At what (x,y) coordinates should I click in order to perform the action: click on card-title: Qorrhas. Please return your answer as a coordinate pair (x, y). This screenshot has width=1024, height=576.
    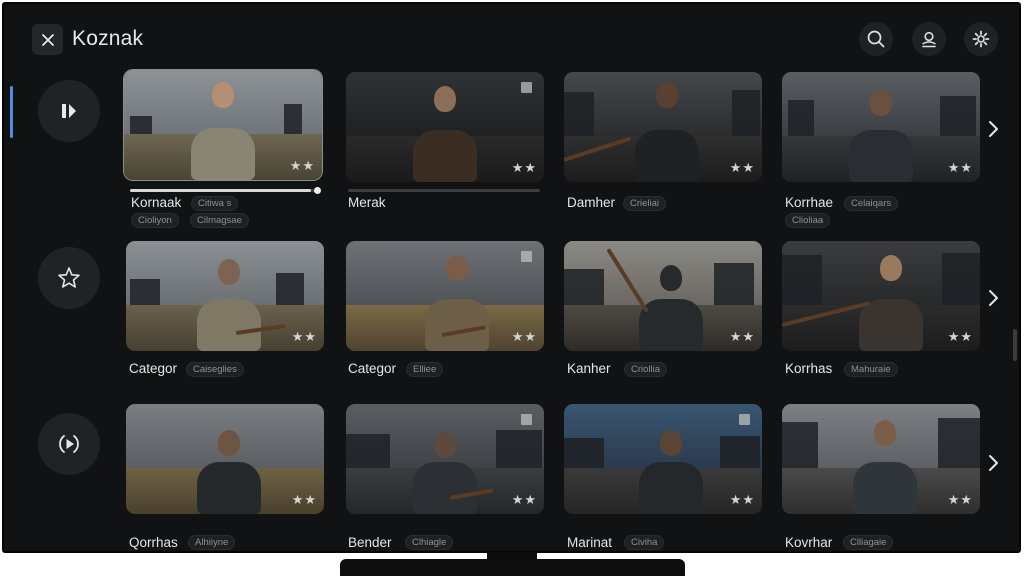
    Looking at the image, I should click on (153, 542).